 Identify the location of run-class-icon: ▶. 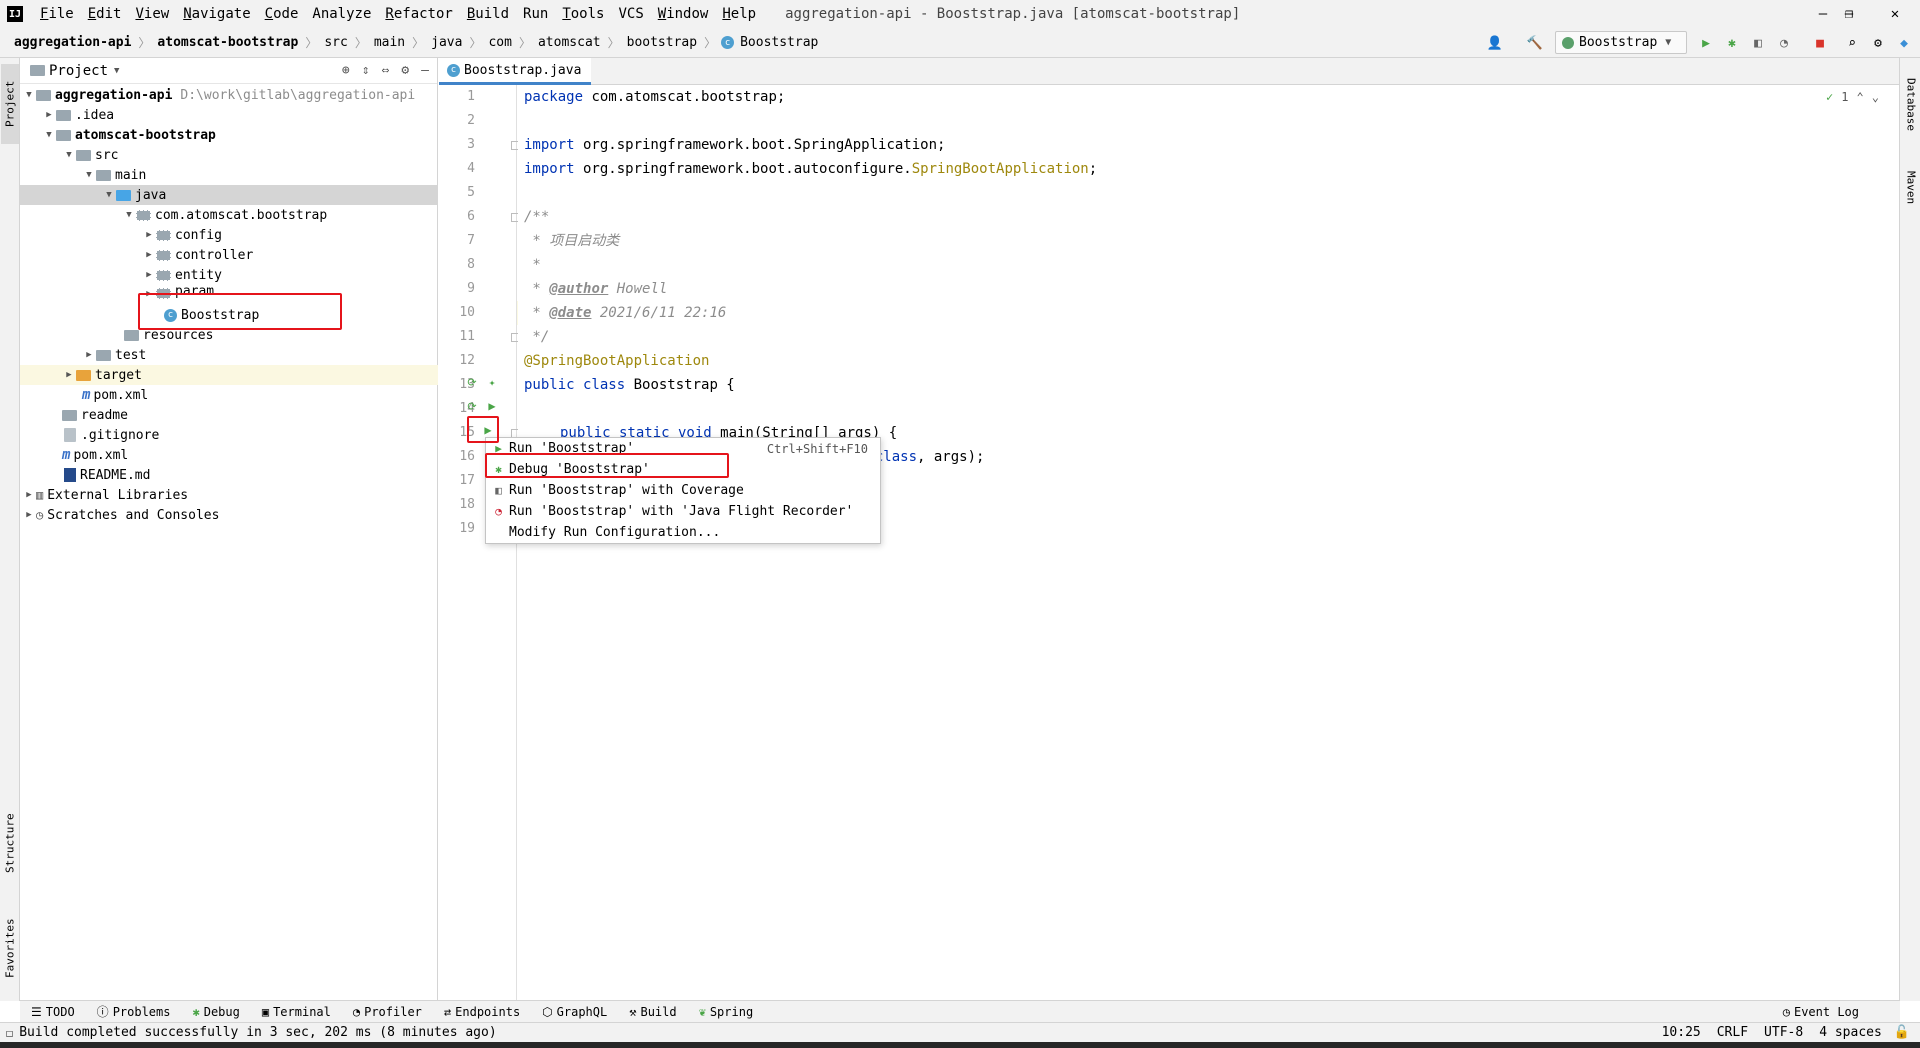
(492, 406).